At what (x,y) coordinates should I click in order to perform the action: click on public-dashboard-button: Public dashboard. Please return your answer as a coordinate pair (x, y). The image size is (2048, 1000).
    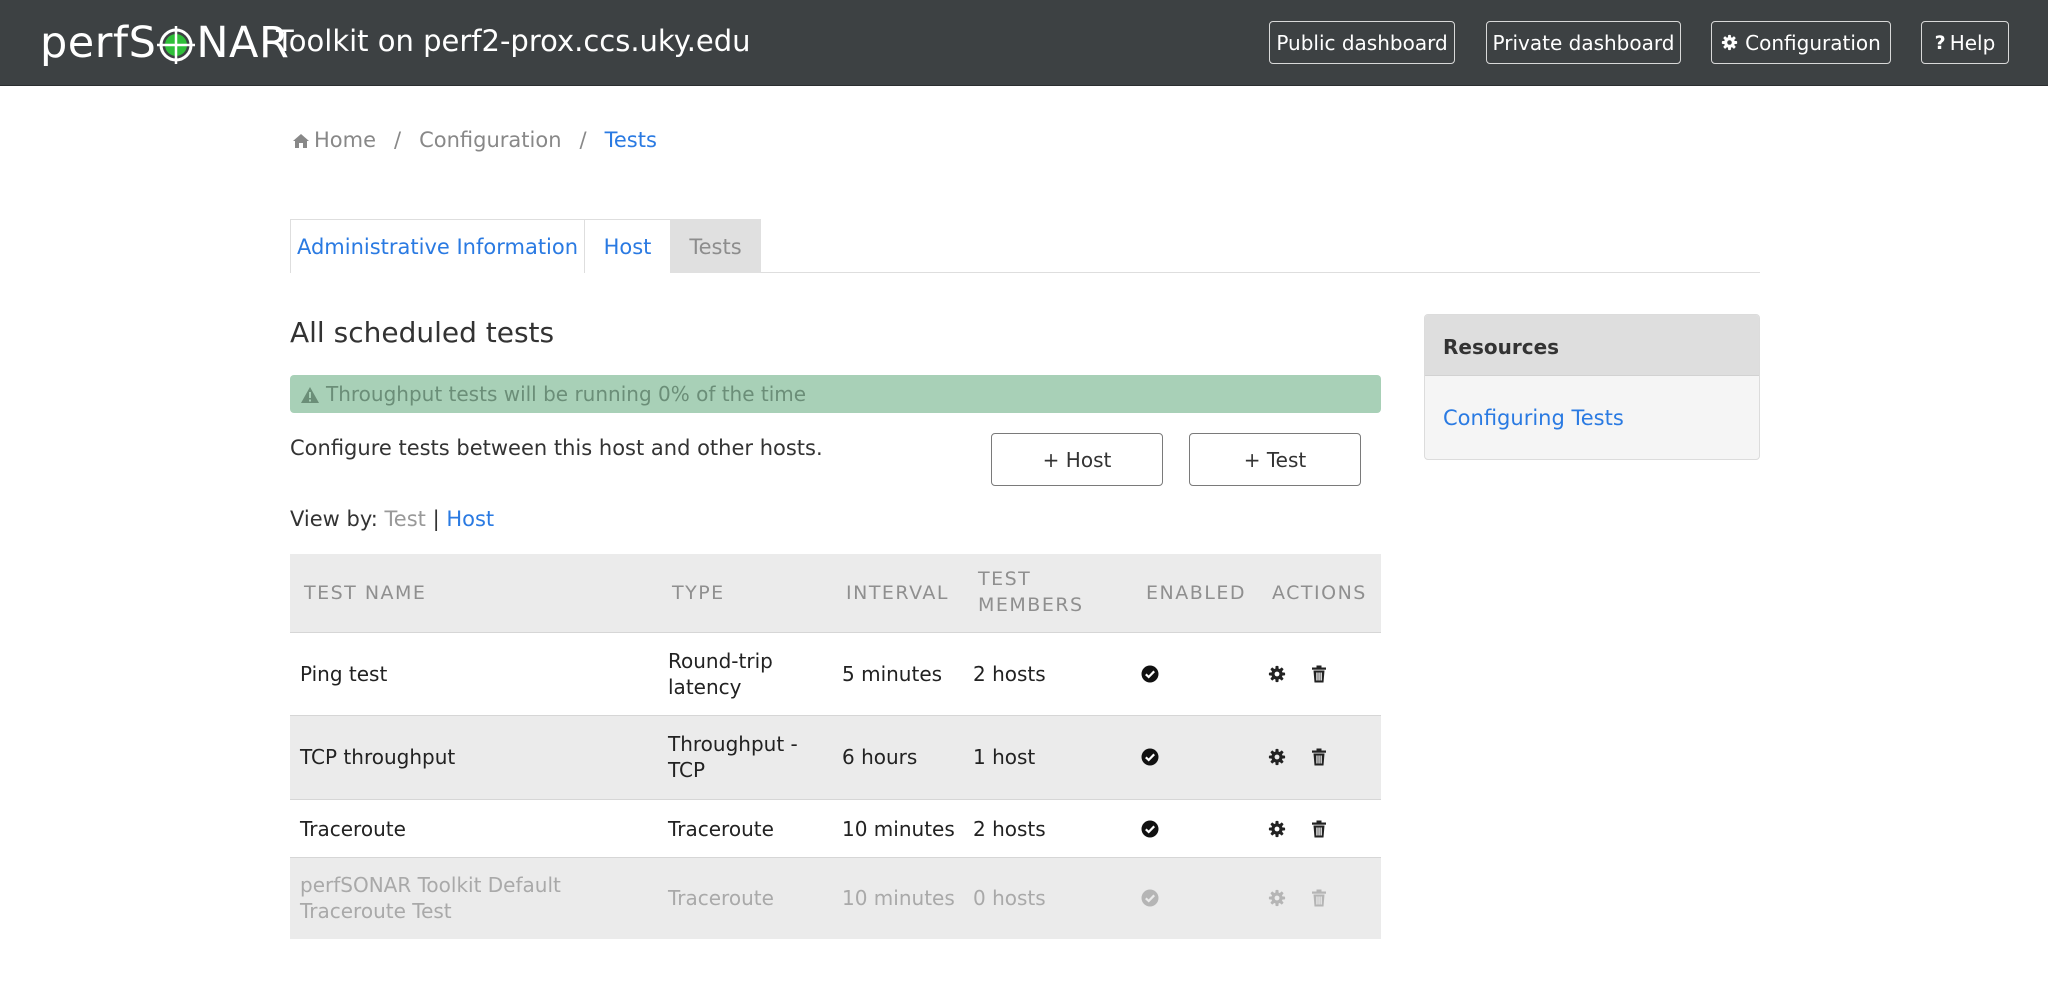
    Looking at the image, I should click on (1362, 42).